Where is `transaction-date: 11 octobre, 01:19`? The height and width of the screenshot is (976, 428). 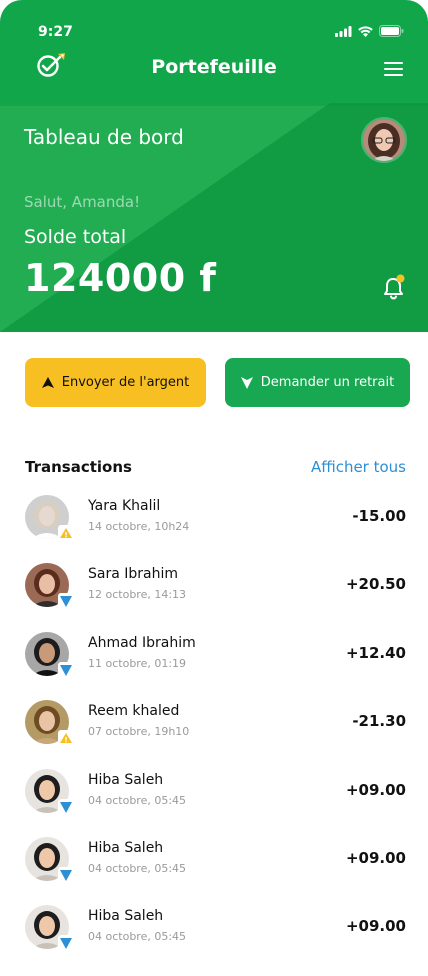 transaction-date: 11 octobre, 01:19 is located at coordinates (137, 663).